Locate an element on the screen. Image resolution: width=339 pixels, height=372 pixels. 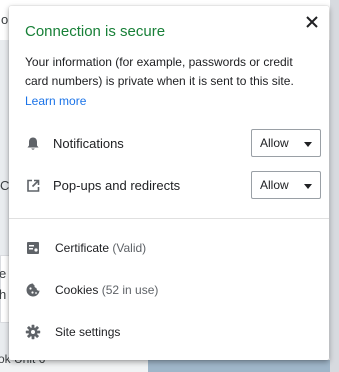
notifications-select: Allow is located at coordinates (286, 143).